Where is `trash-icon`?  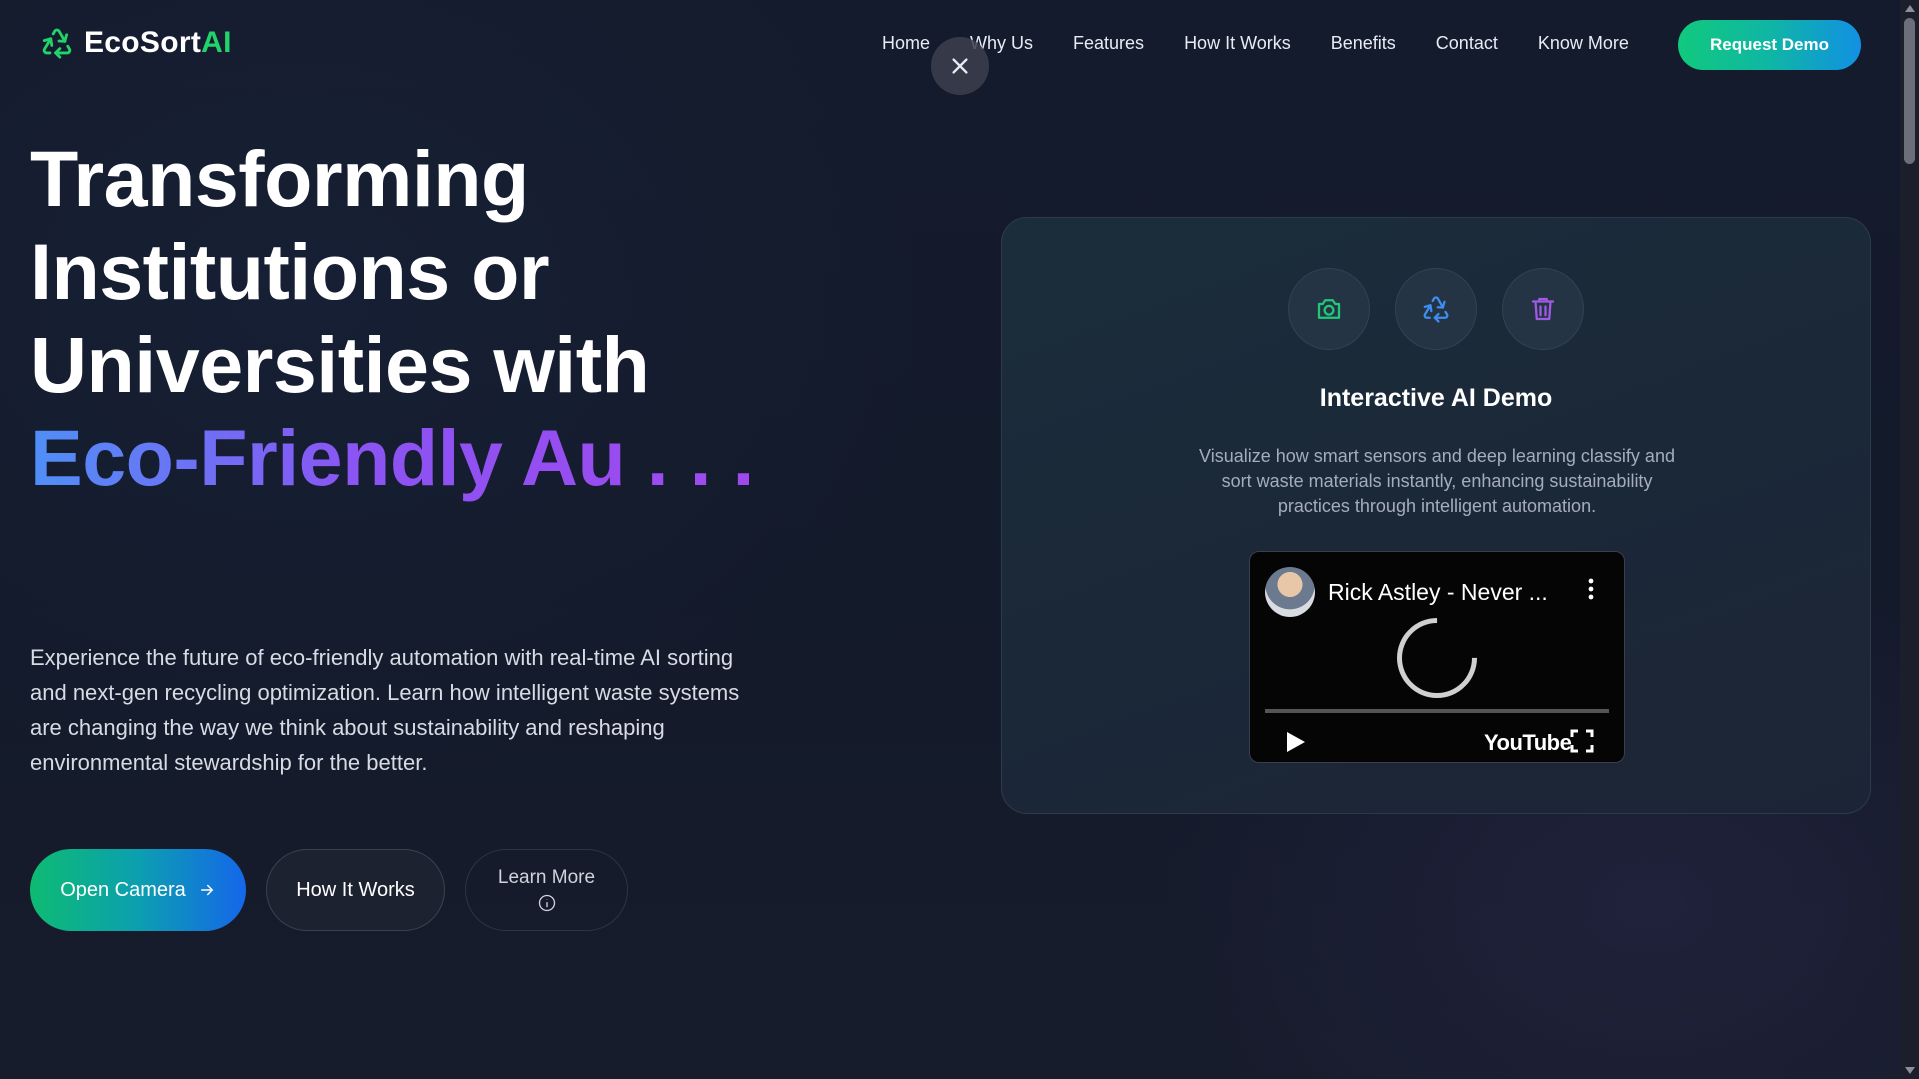 trash-icon is located at coordinates (1543, 309).